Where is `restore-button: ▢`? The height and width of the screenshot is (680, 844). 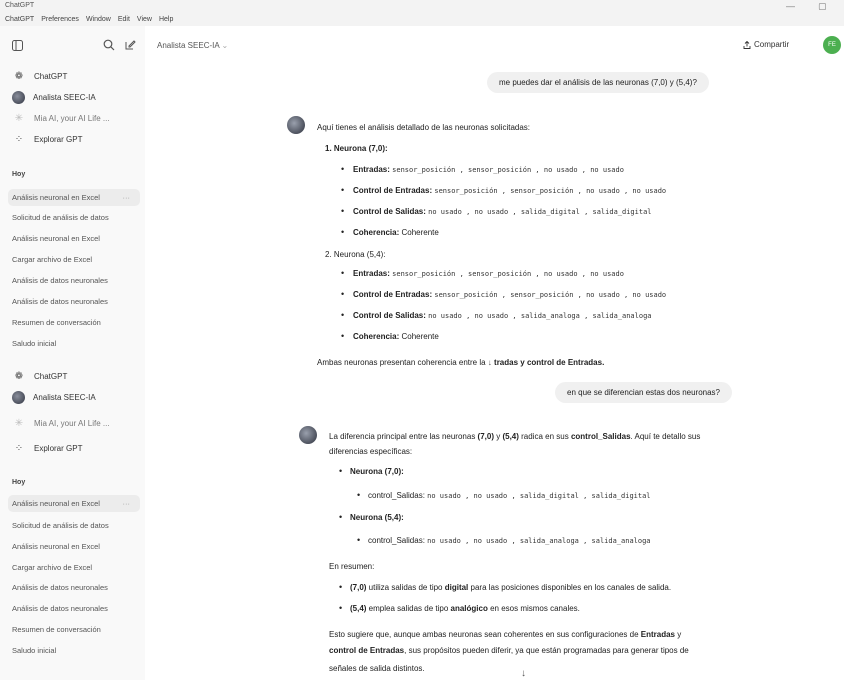 restore-button: ▢ is located at coordinates (822, 6).